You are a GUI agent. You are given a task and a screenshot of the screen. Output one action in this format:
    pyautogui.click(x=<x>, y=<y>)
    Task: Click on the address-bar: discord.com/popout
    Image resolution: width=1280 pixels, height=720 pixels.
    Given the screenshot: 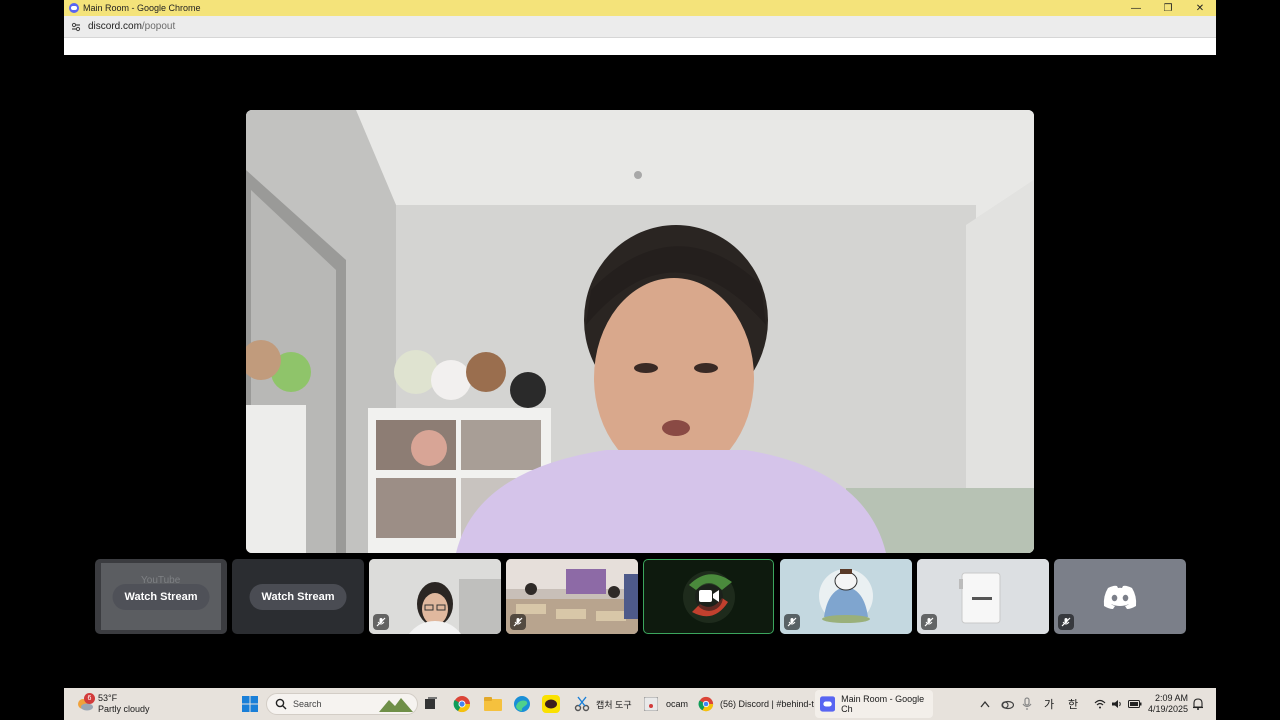 What is the action you would take?
    pyautogui.click(x=640, y=27)
    